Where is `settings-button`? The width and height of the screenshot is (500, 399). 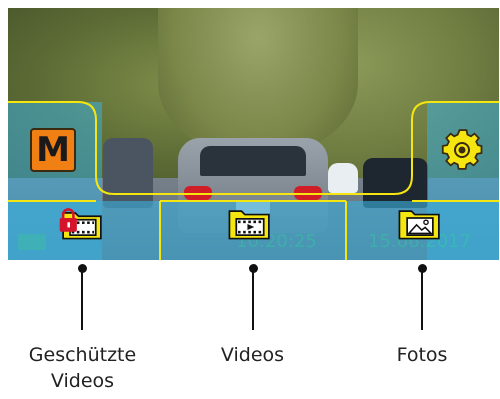
settings-button is located at coordinates (462, 150).